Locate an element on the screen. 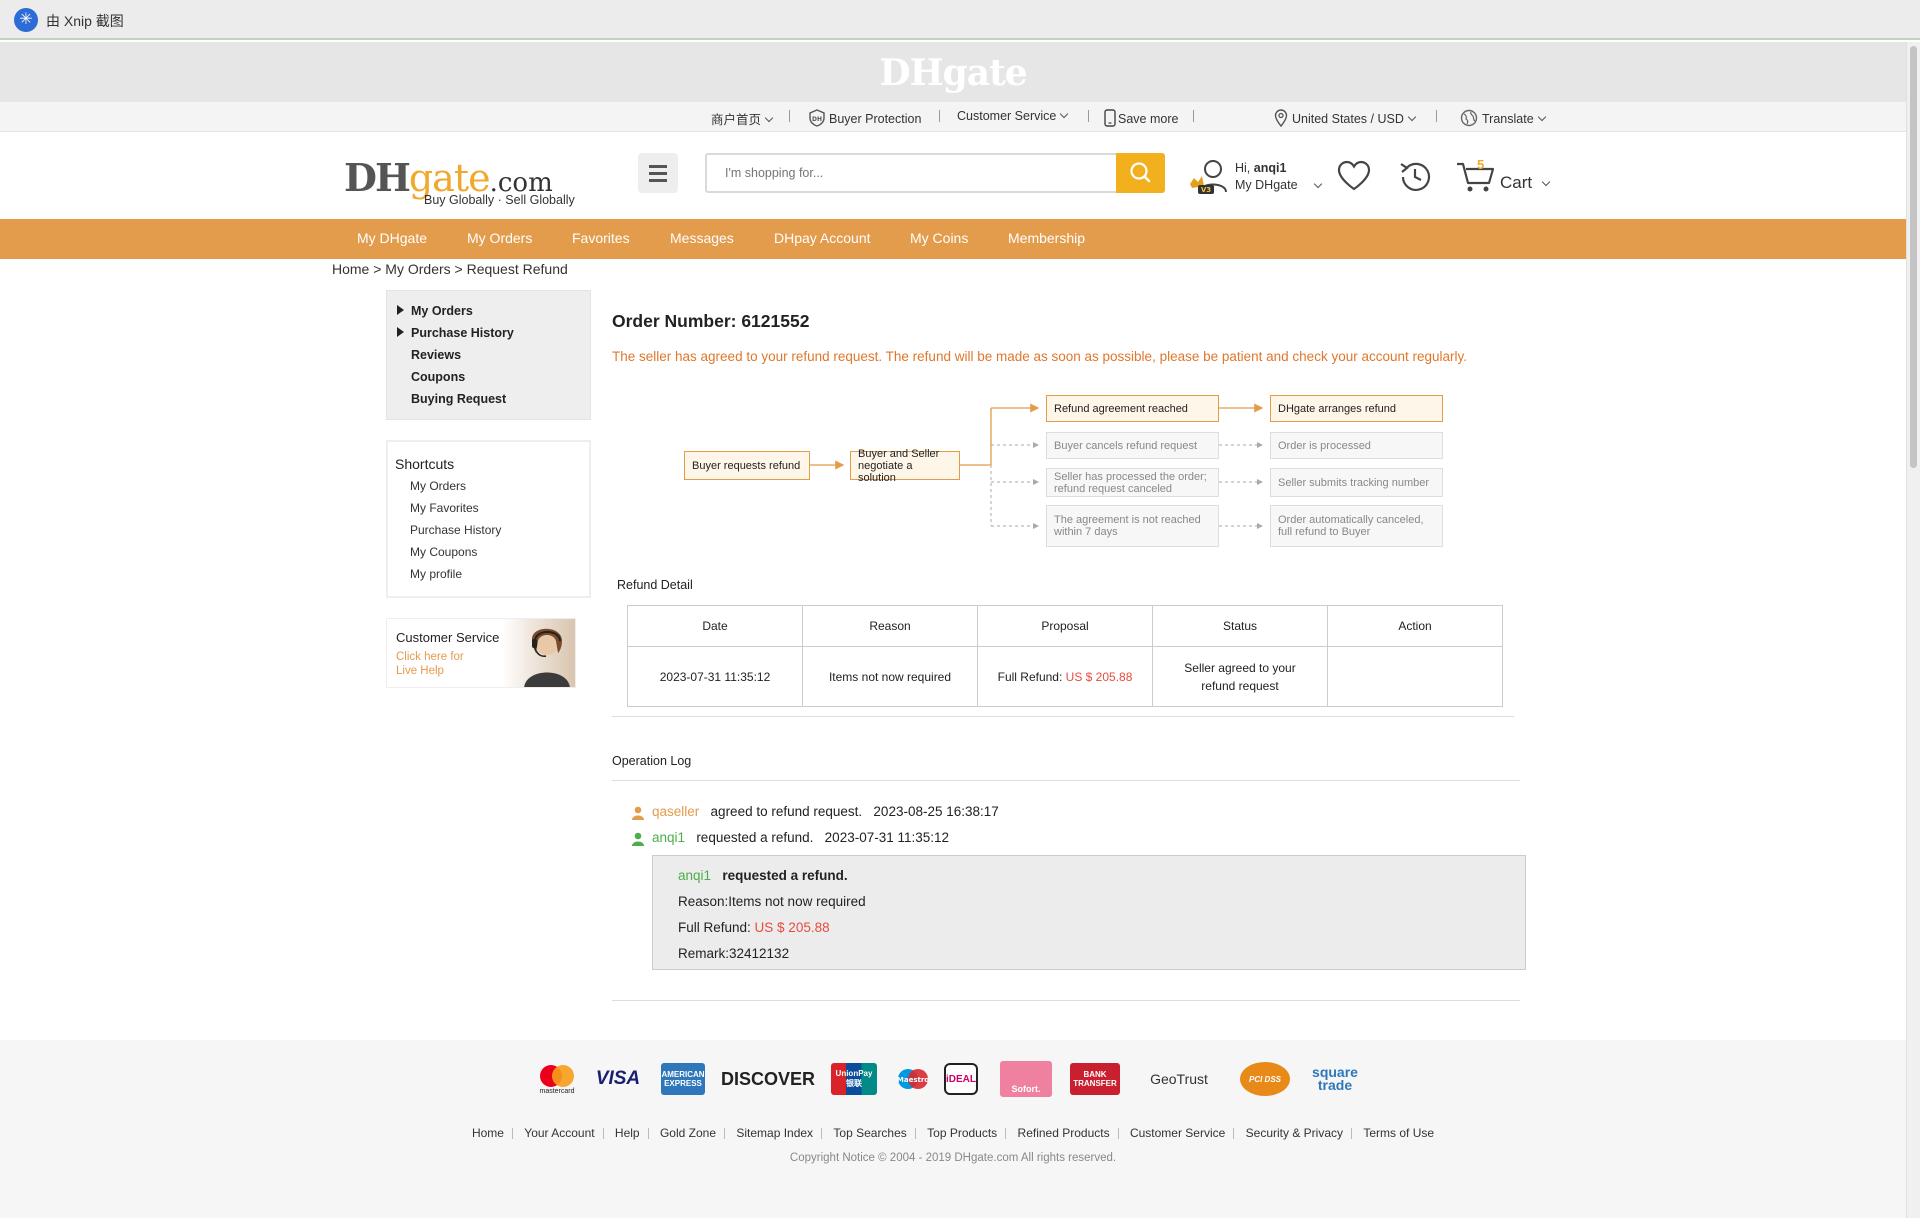 The height and width of the screenshot is (1218, 1920). sofort-logo: Sofort. is located at coordinates (1026, 1079).